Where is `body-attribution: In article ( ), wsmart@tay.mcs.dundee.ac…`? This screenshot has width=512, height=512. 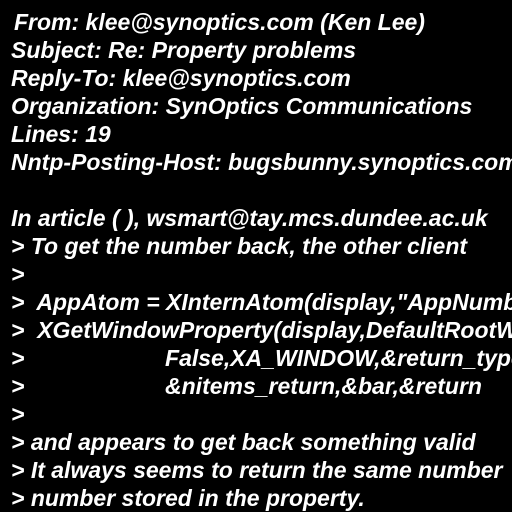
body-attribution: In article ( ), wsmart@tay.mcs.dundee.ac… is located at coordinates (249, 218).